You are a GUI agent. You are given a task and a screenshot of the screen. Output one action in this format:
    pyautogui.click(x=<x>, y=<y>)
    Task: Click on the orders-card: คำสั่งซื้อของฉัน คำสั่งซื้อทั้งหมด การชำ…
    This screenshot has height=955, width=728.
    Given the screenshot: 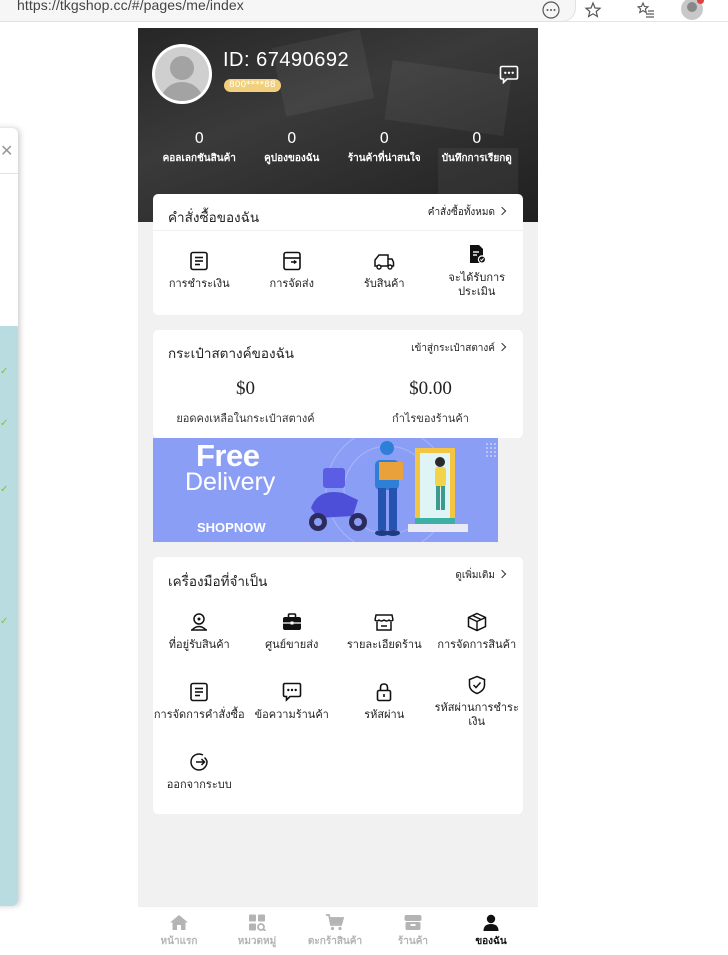 What is the action you would take?
    pyautogui.click(x=338, y=254)
    